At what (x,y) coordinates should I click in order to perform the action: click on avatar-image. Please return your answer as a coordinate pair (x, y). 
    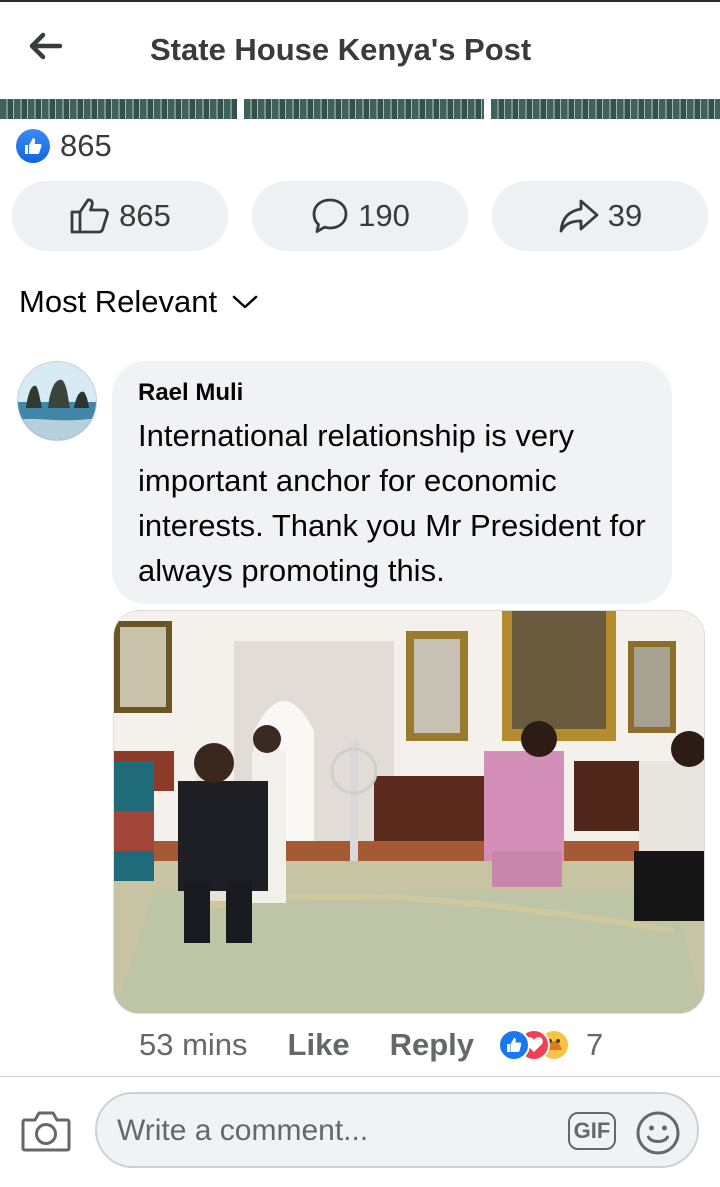
    Looking at the image, I should click on (57, 401).